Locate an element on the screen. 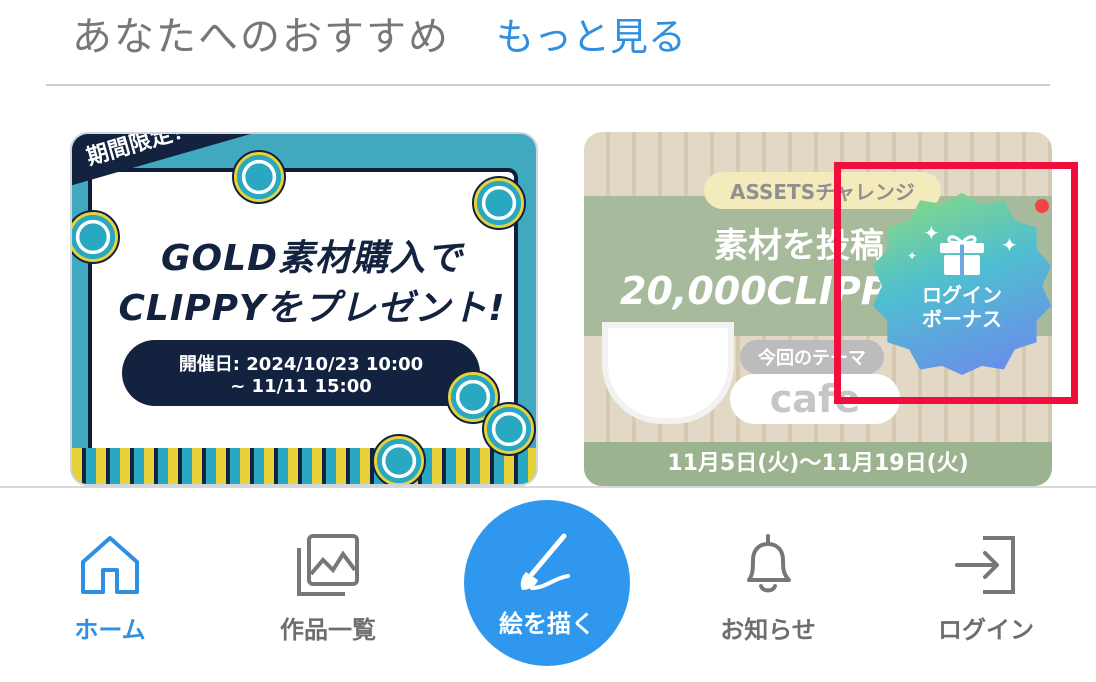 The width and height of the screenshot is (1096, 682). login-bonus-highlight: ログイン ボーナス ✦ ✦ ✦ is located at coordinates (956, 283).